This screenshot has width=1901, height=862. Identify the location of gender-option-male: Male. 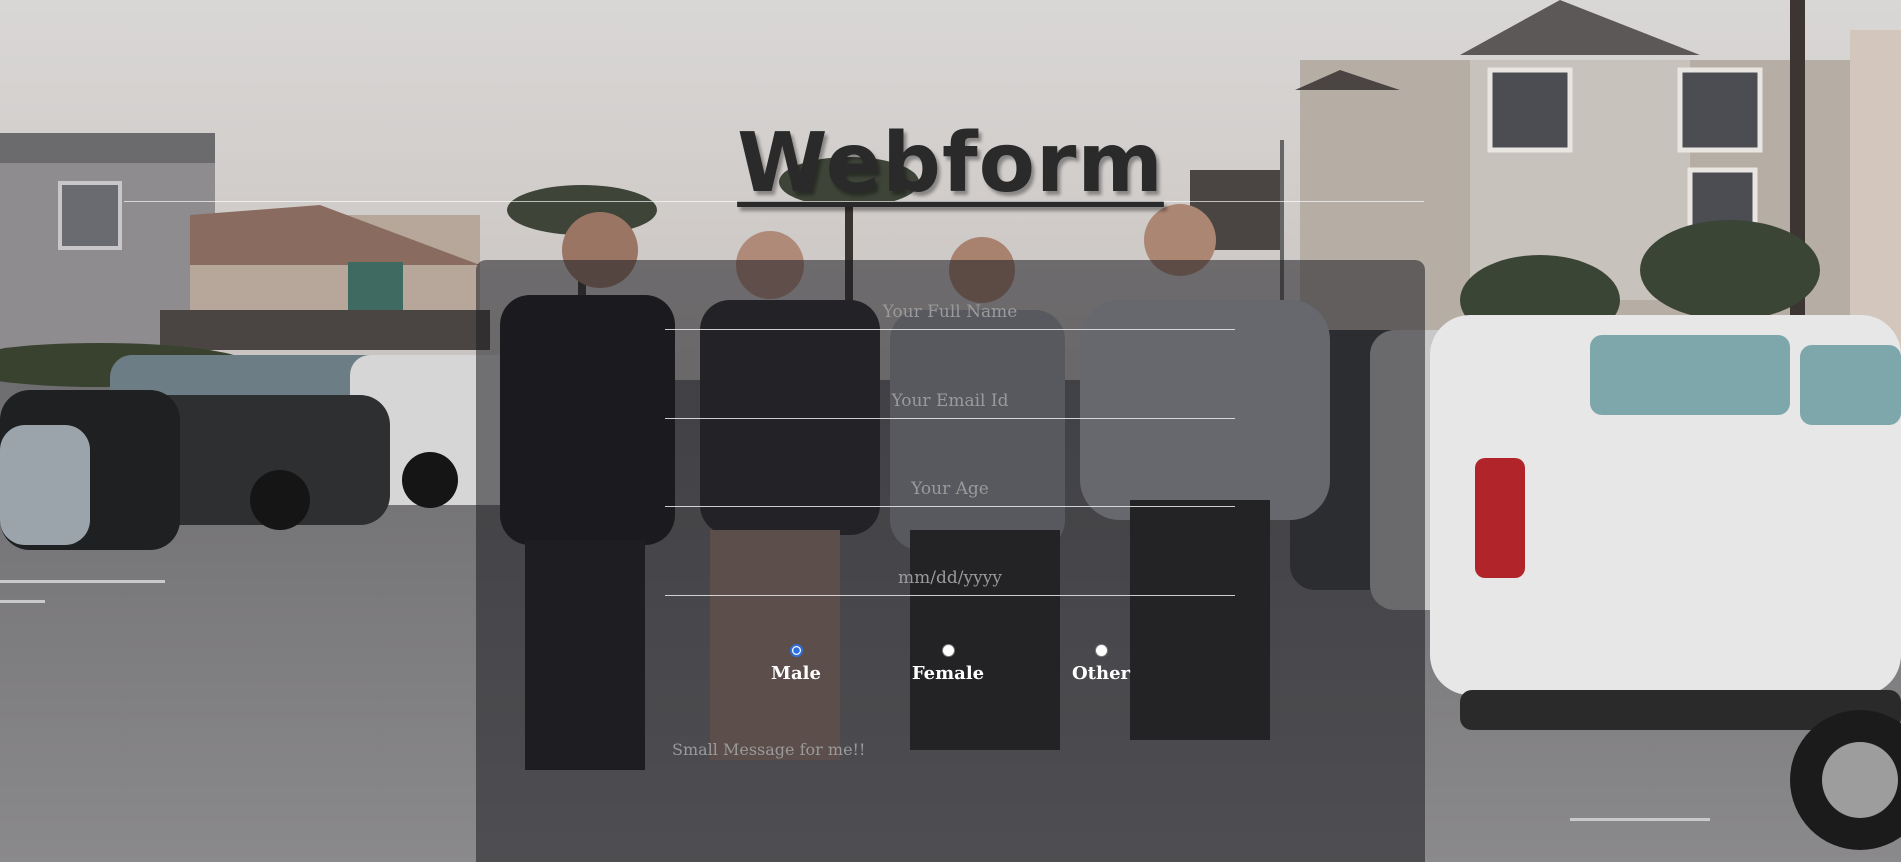
(796, 664).